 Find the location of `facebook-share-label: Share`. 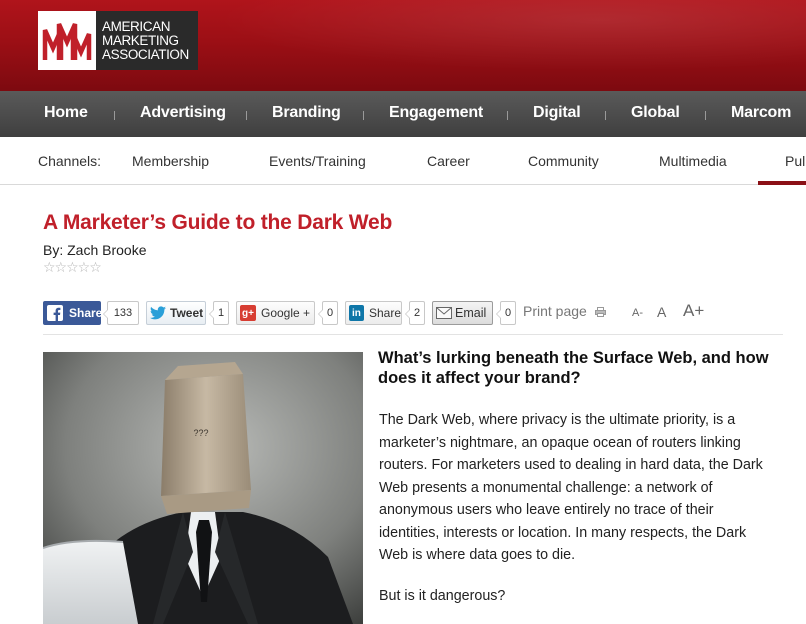

facebook-share-label: Share is located at coordinates (86, 313).